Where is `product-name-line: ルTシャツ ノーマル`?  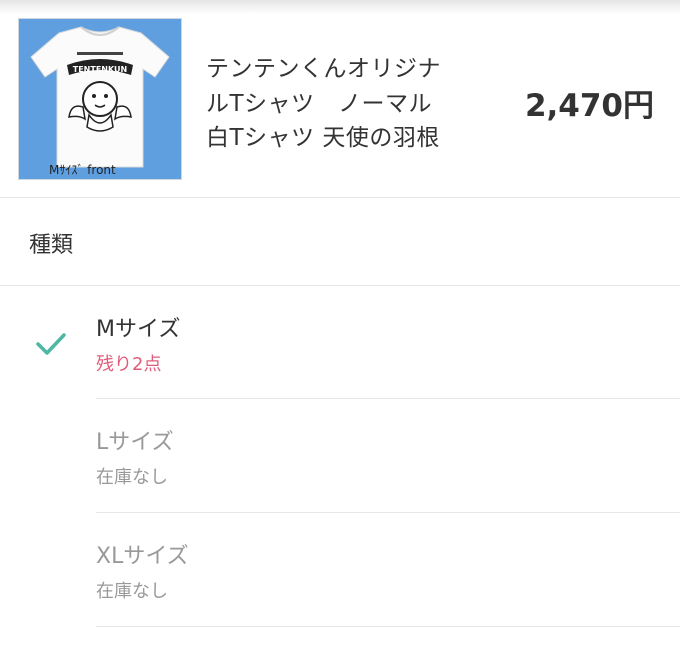
product-name-line: ルTシャツ ノーマル is located at coordinates (319, 103).